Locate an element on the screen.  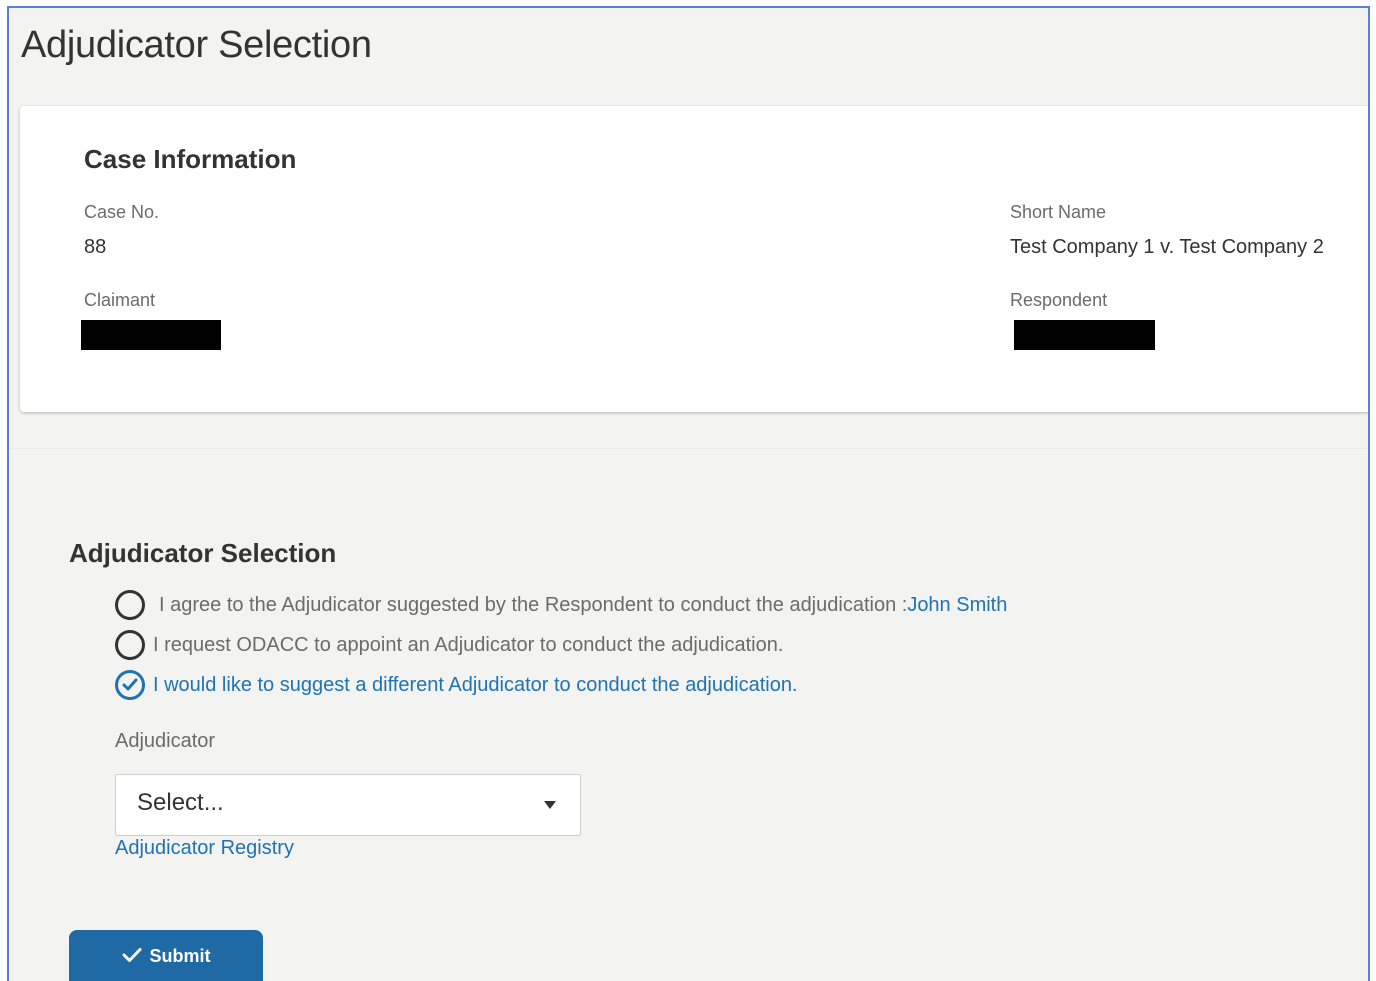
section-divider is located at coordinates (688, 448).